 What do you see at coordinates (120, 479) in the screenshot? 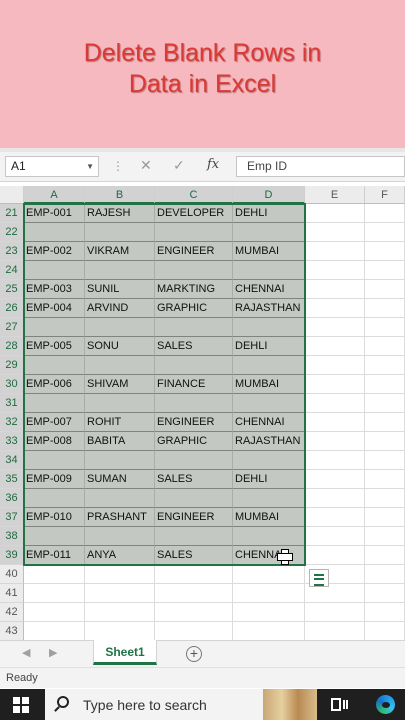
I see `cell: SUMAN` at bounding box center [120, 479].